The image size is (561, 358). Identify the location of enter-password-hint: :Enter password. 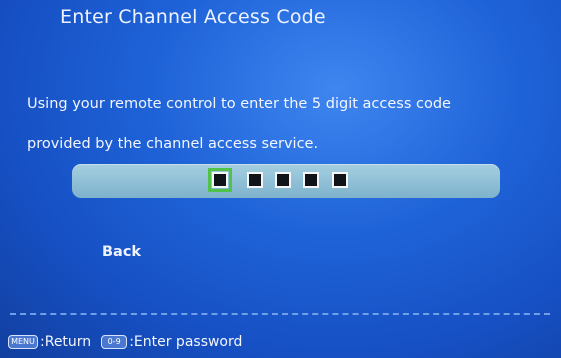
(186, 342).